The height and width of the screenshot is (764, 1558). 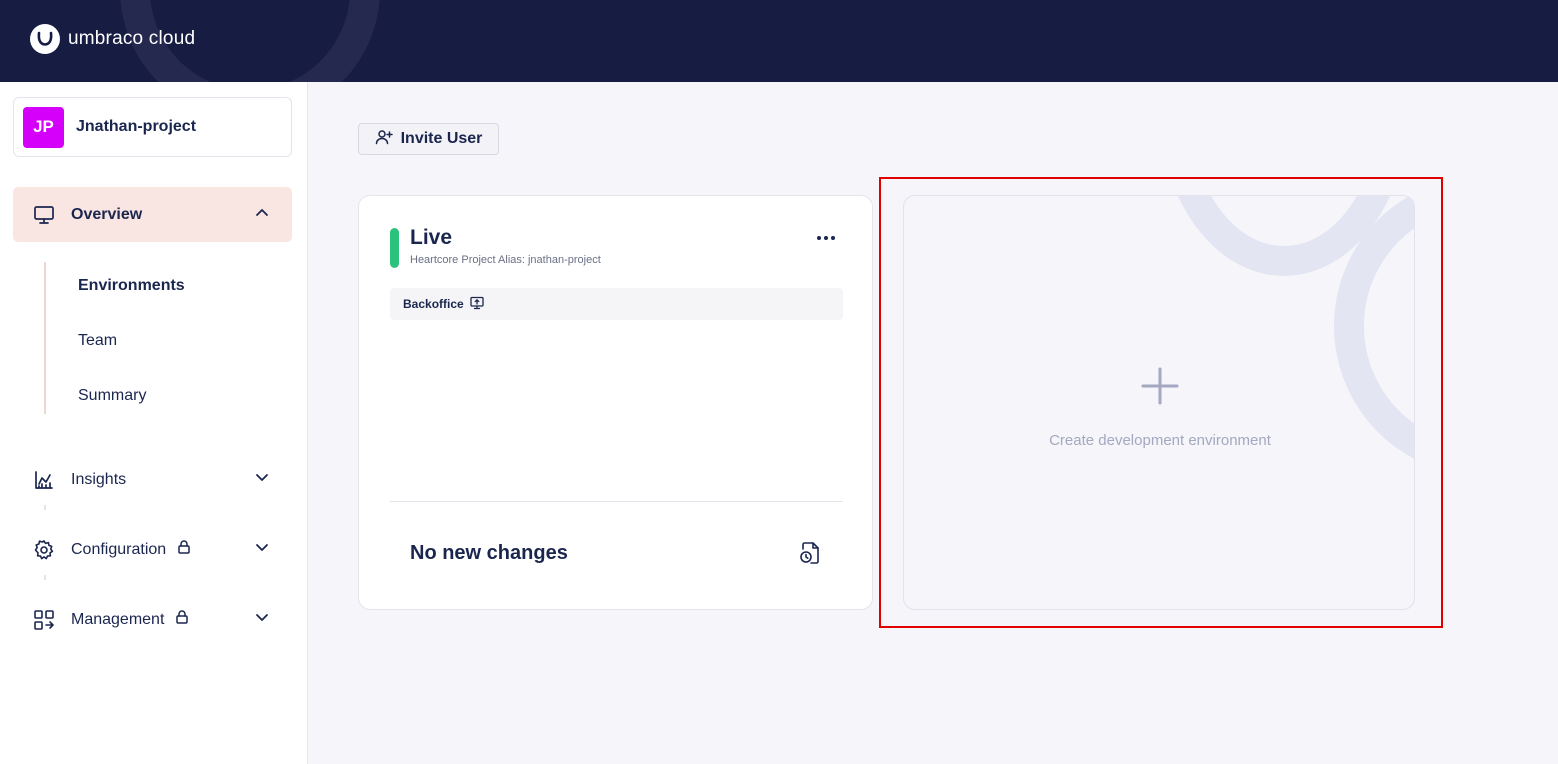 I want to click on invite-user-button: Invite User, so click(x=428, y=139).